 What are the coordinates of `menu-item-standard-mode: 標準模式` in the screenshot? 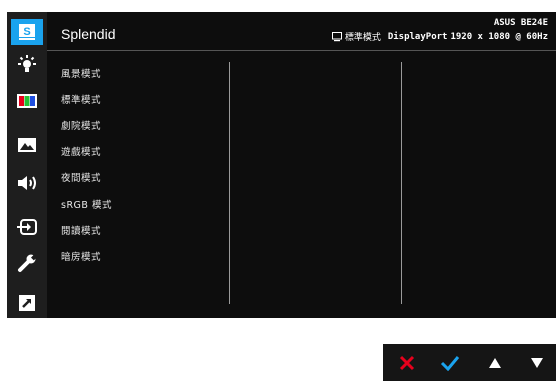 It's located at (81, 99).